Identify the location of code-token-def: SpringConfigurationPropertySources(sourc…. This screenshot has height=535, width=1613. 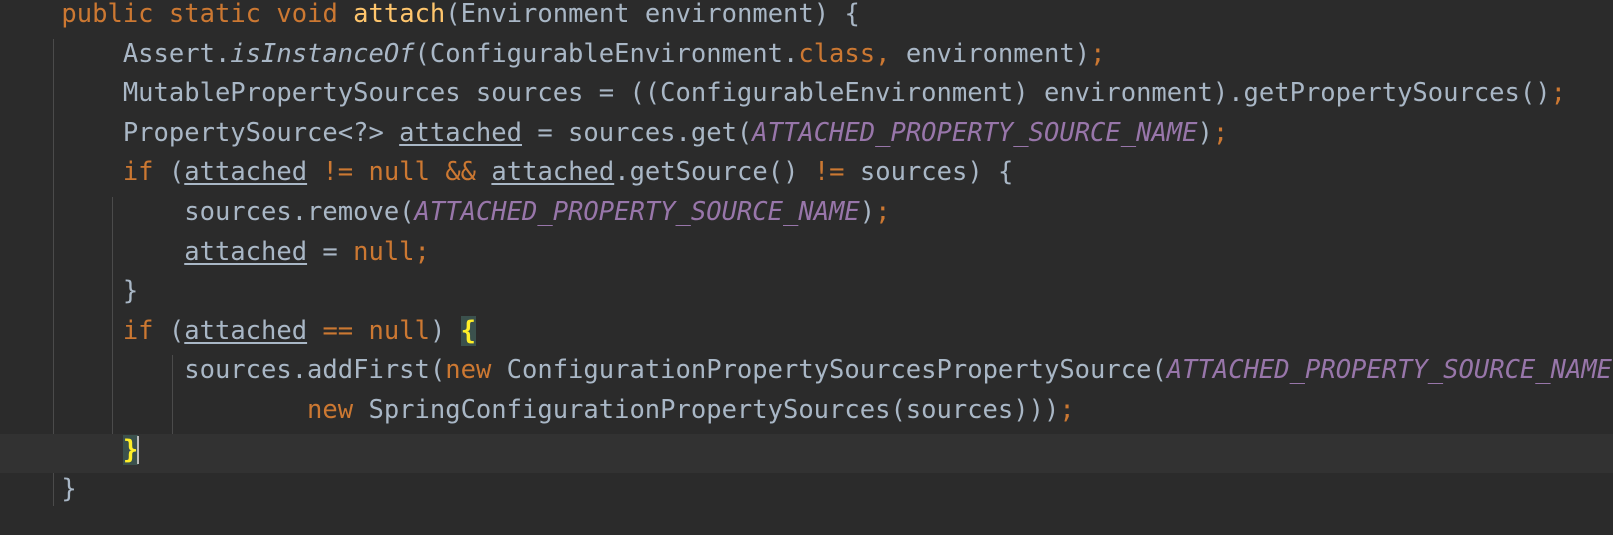
(706, 410).